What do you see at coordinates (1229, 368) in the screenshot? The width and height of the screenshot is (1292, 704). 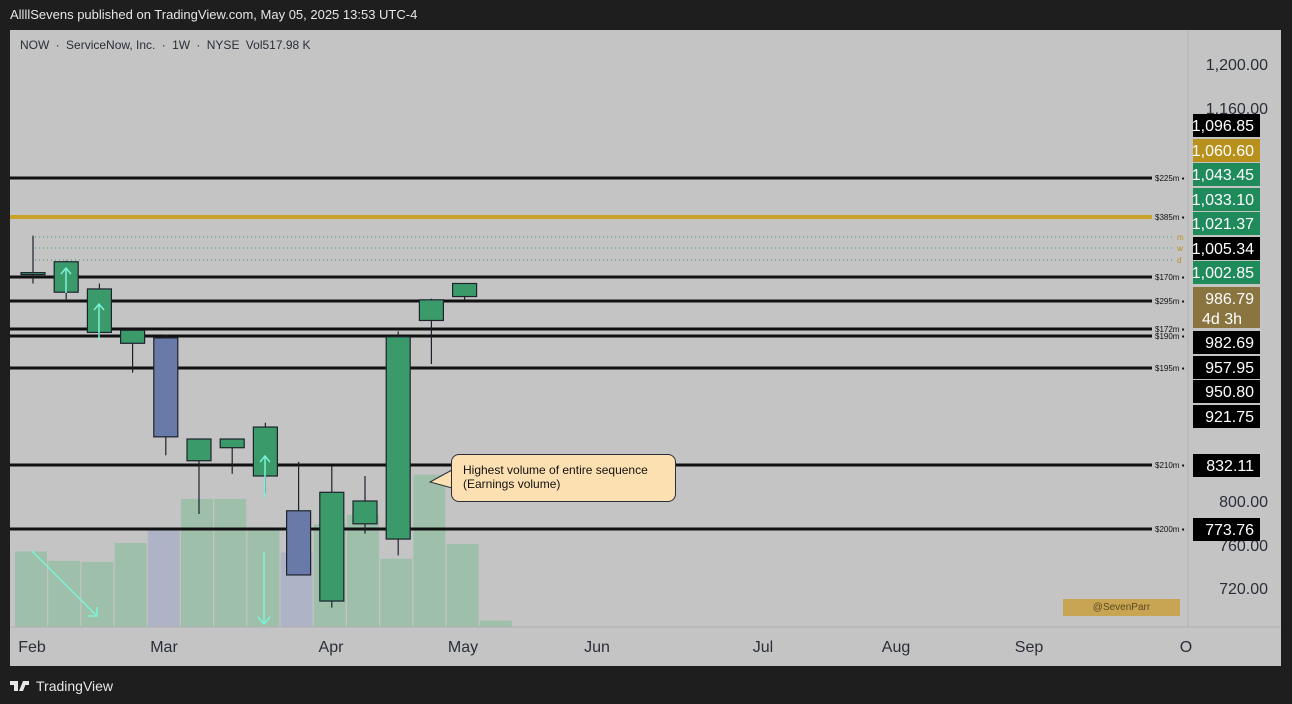 I see `price-level-label: 957.95` at bounding box center [1229, 368].